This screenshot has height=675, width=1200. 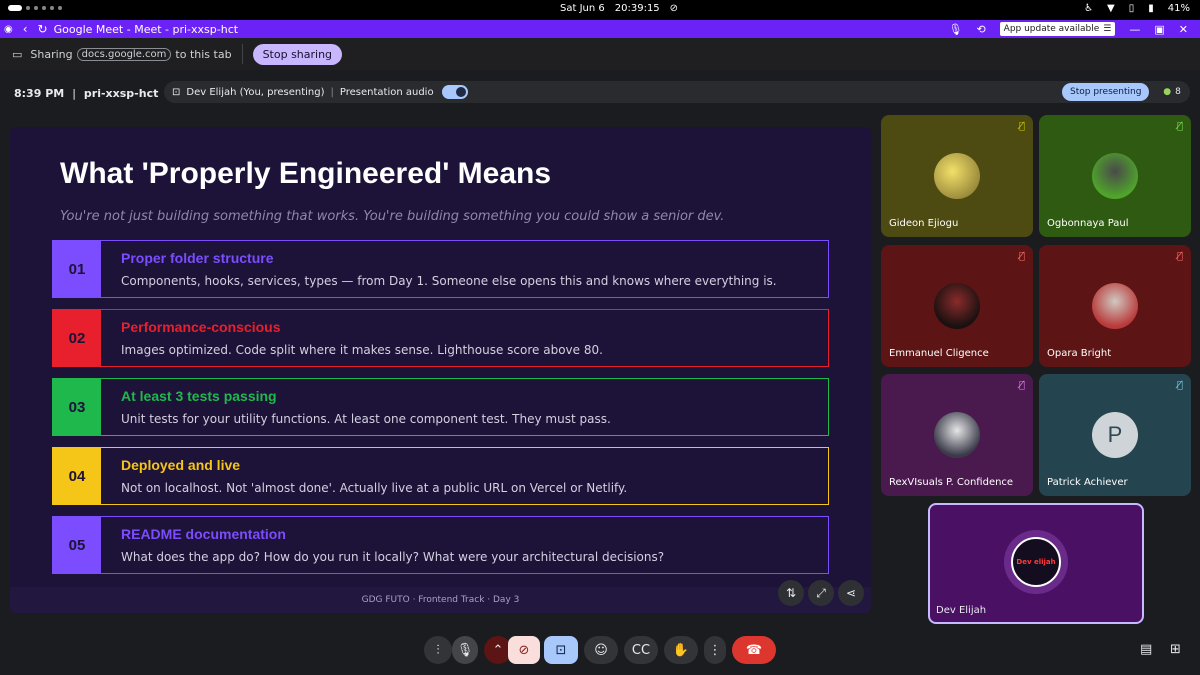 I want to click on item-number: 03, so click(x=77, y=407).